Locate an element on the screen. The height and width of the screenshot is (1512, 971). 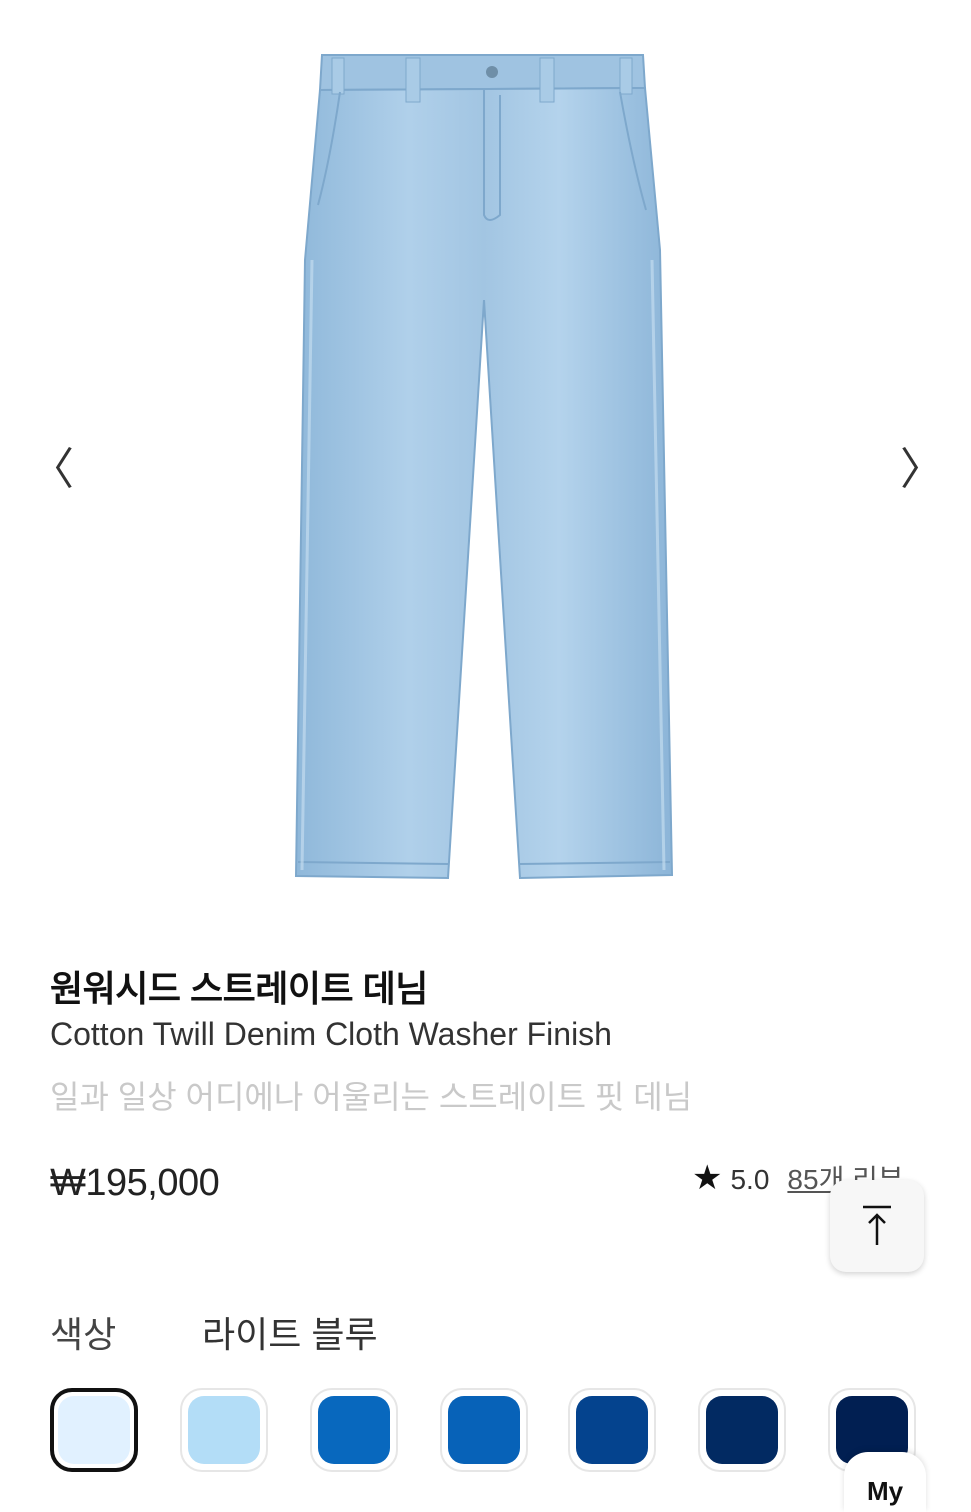
rating-value: 5.0 is located at coordinates (750, 1179).